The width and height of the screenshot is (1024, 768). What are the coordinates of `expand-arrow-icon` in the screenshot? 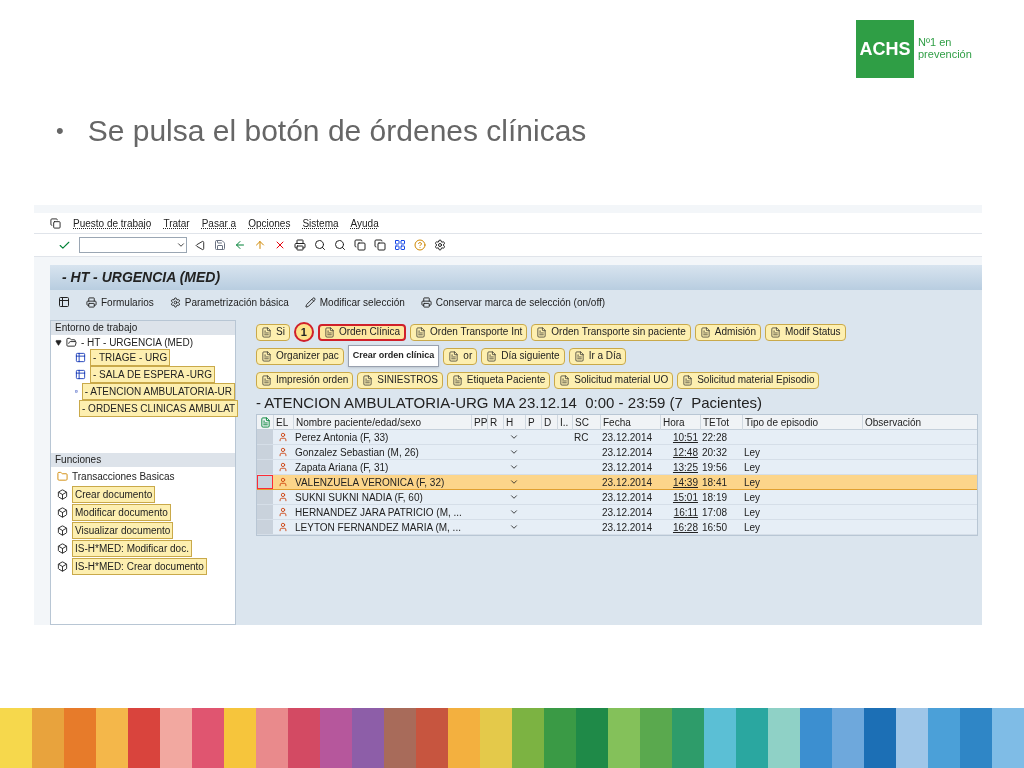 It's located at (58, 342).